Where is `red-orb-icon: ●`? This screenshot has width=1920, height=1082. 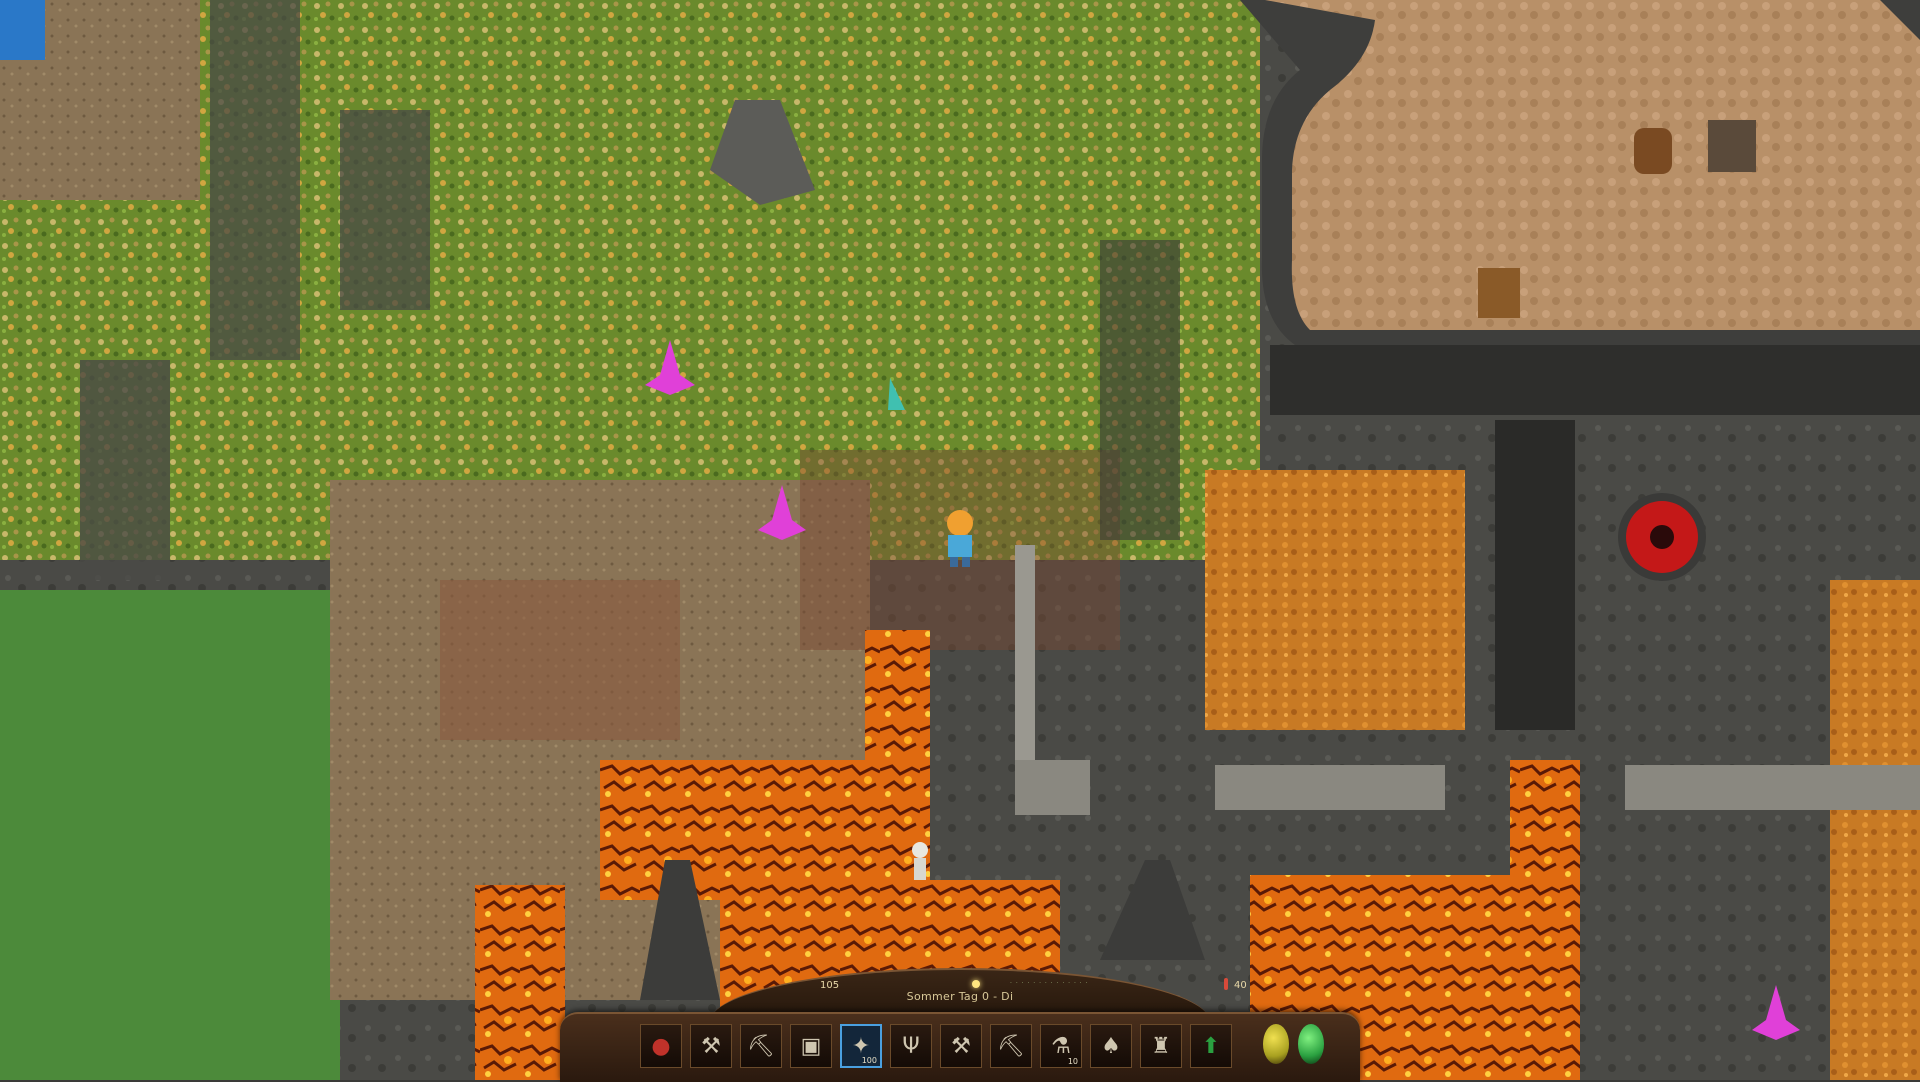
red-orb-icon: ● is located at coordinates (661, 1046).